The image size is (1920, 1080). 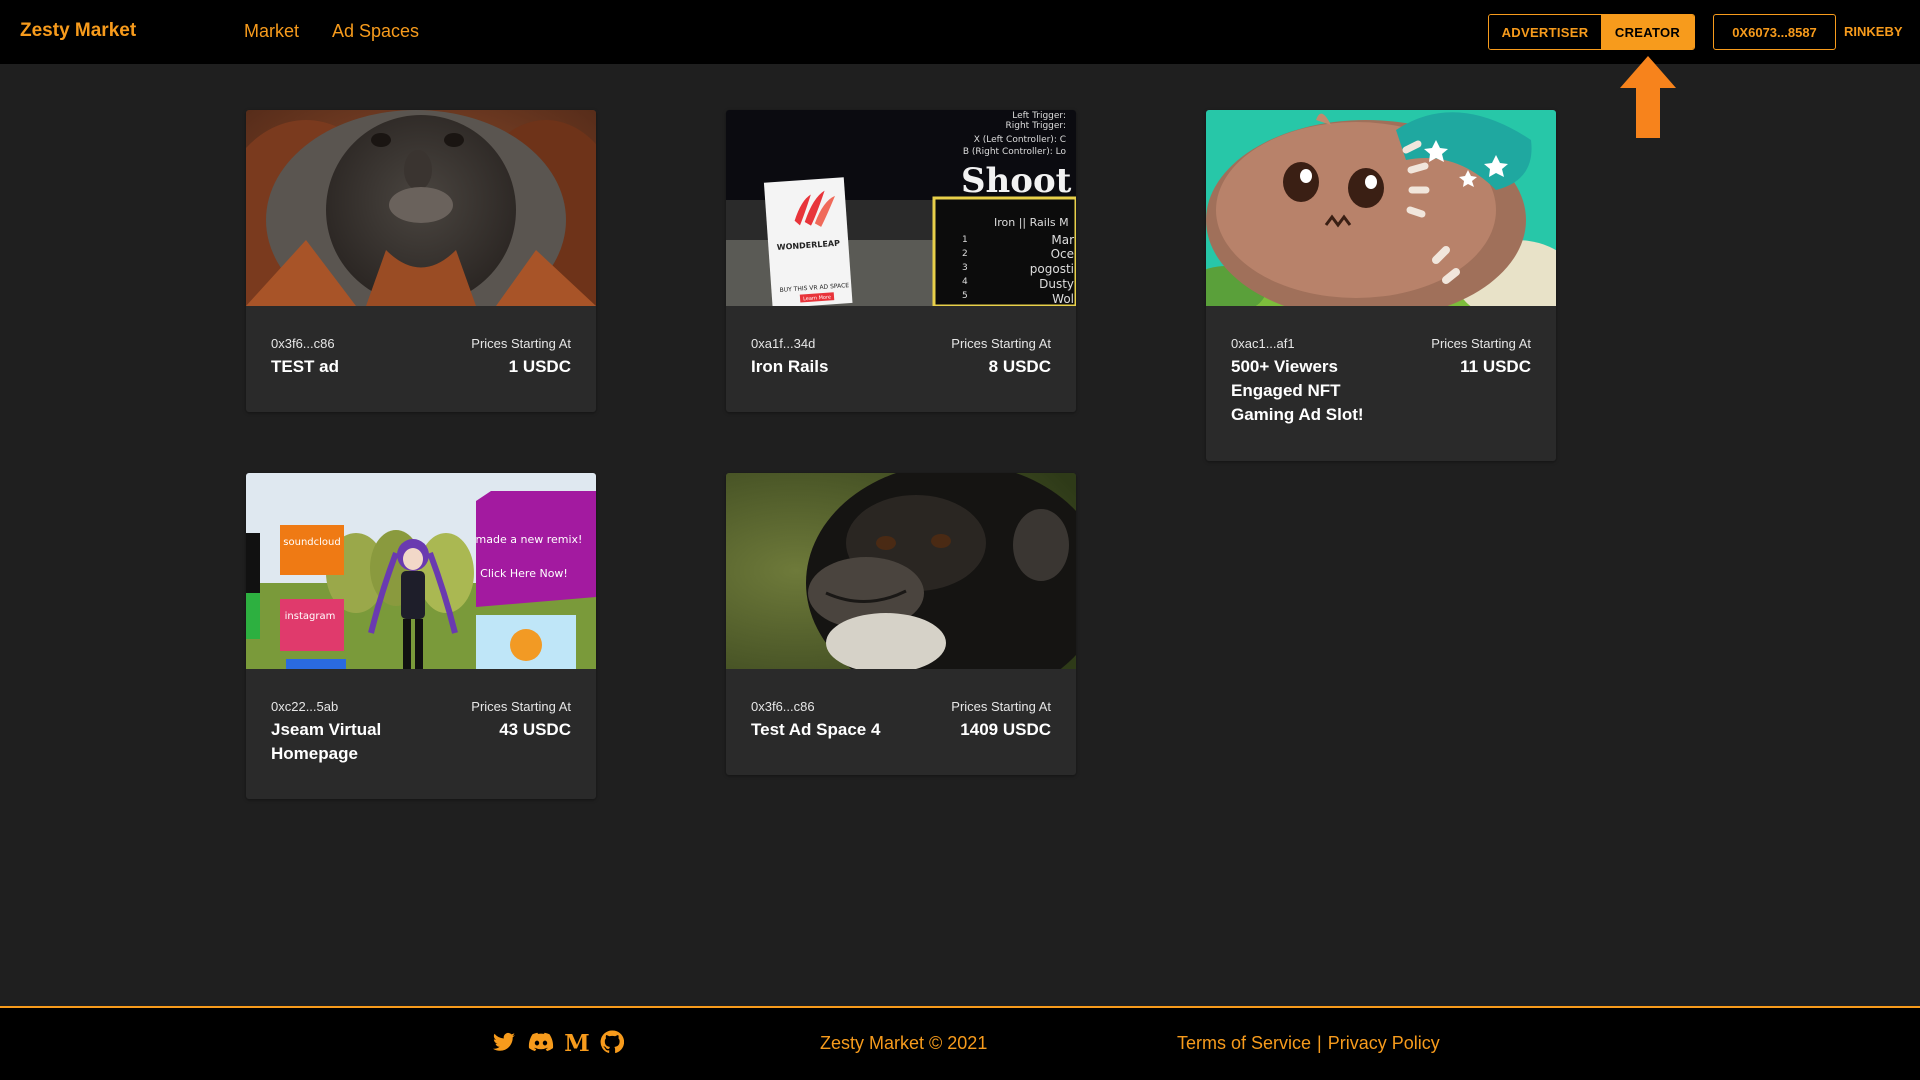 What do you see at coordinates (310, 616) in the screenshot?
I see `instagram-box-label: instagram` at bounding box center [310, 616].